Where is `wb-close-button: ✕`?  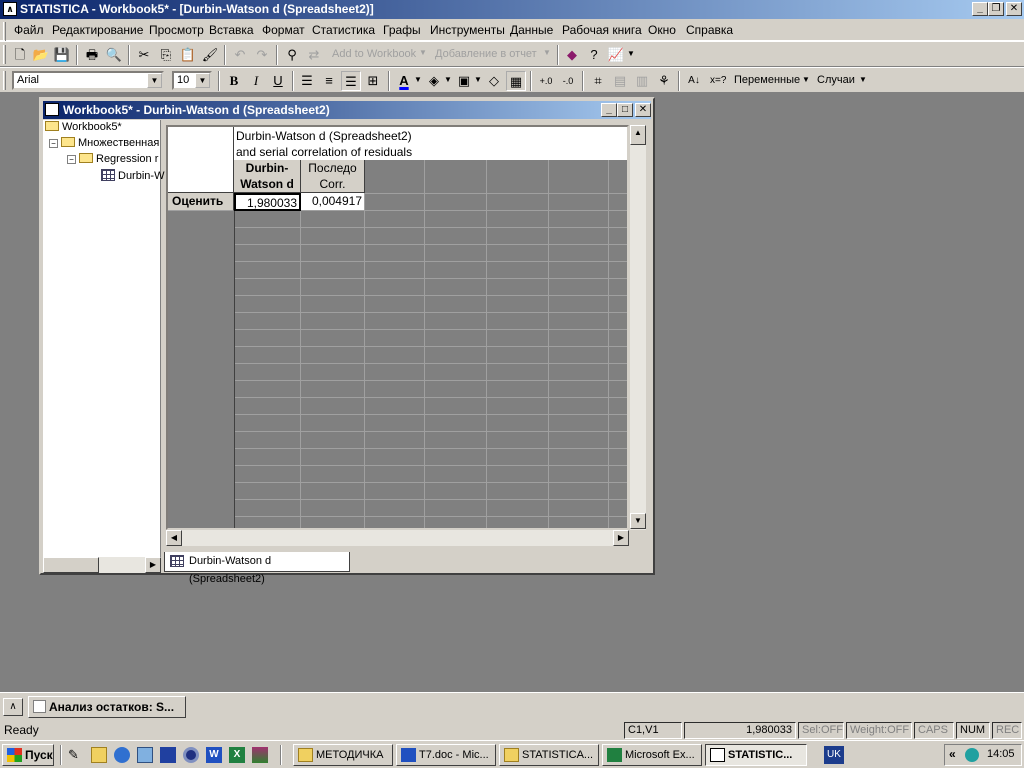 wb-close-button: ✕ is located at coordinates (643, 110).